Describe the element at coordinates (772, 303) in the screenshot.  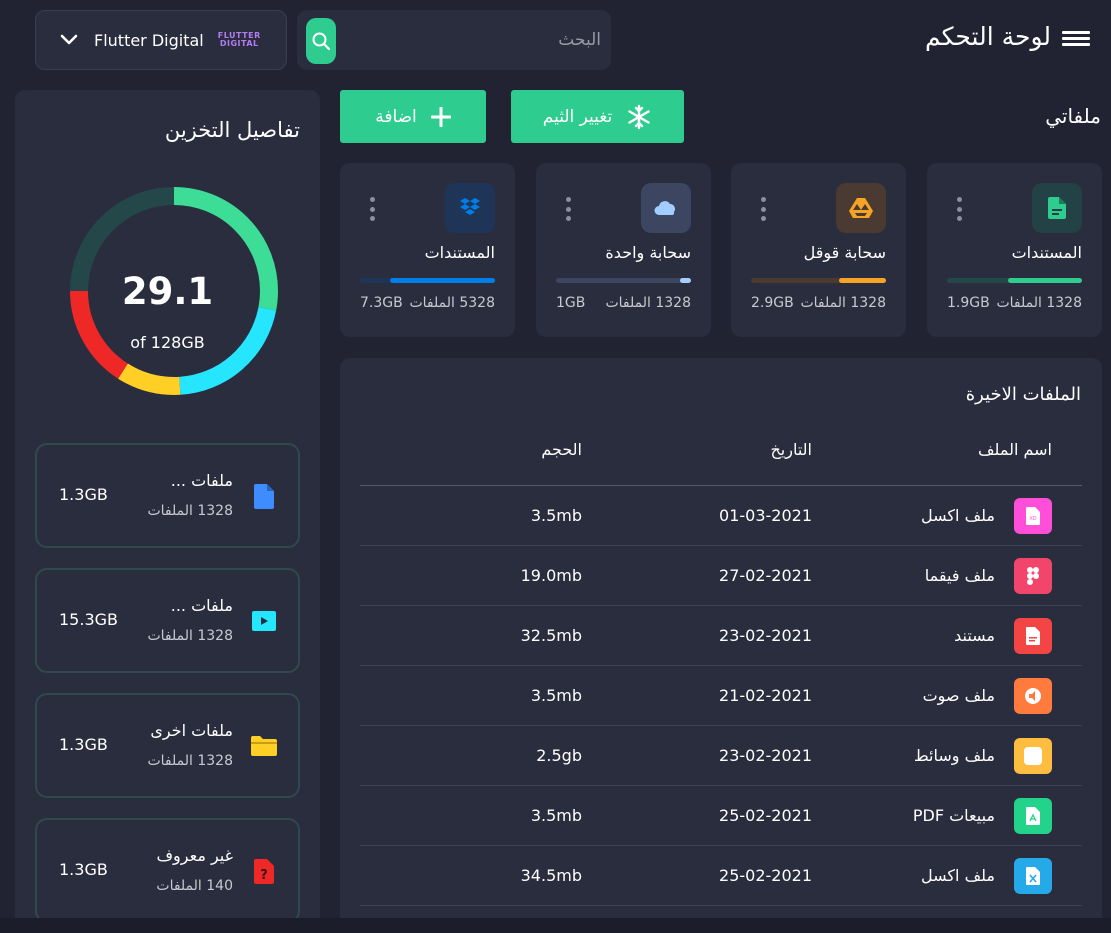
I see `card-size: 2.9GB` at that location.